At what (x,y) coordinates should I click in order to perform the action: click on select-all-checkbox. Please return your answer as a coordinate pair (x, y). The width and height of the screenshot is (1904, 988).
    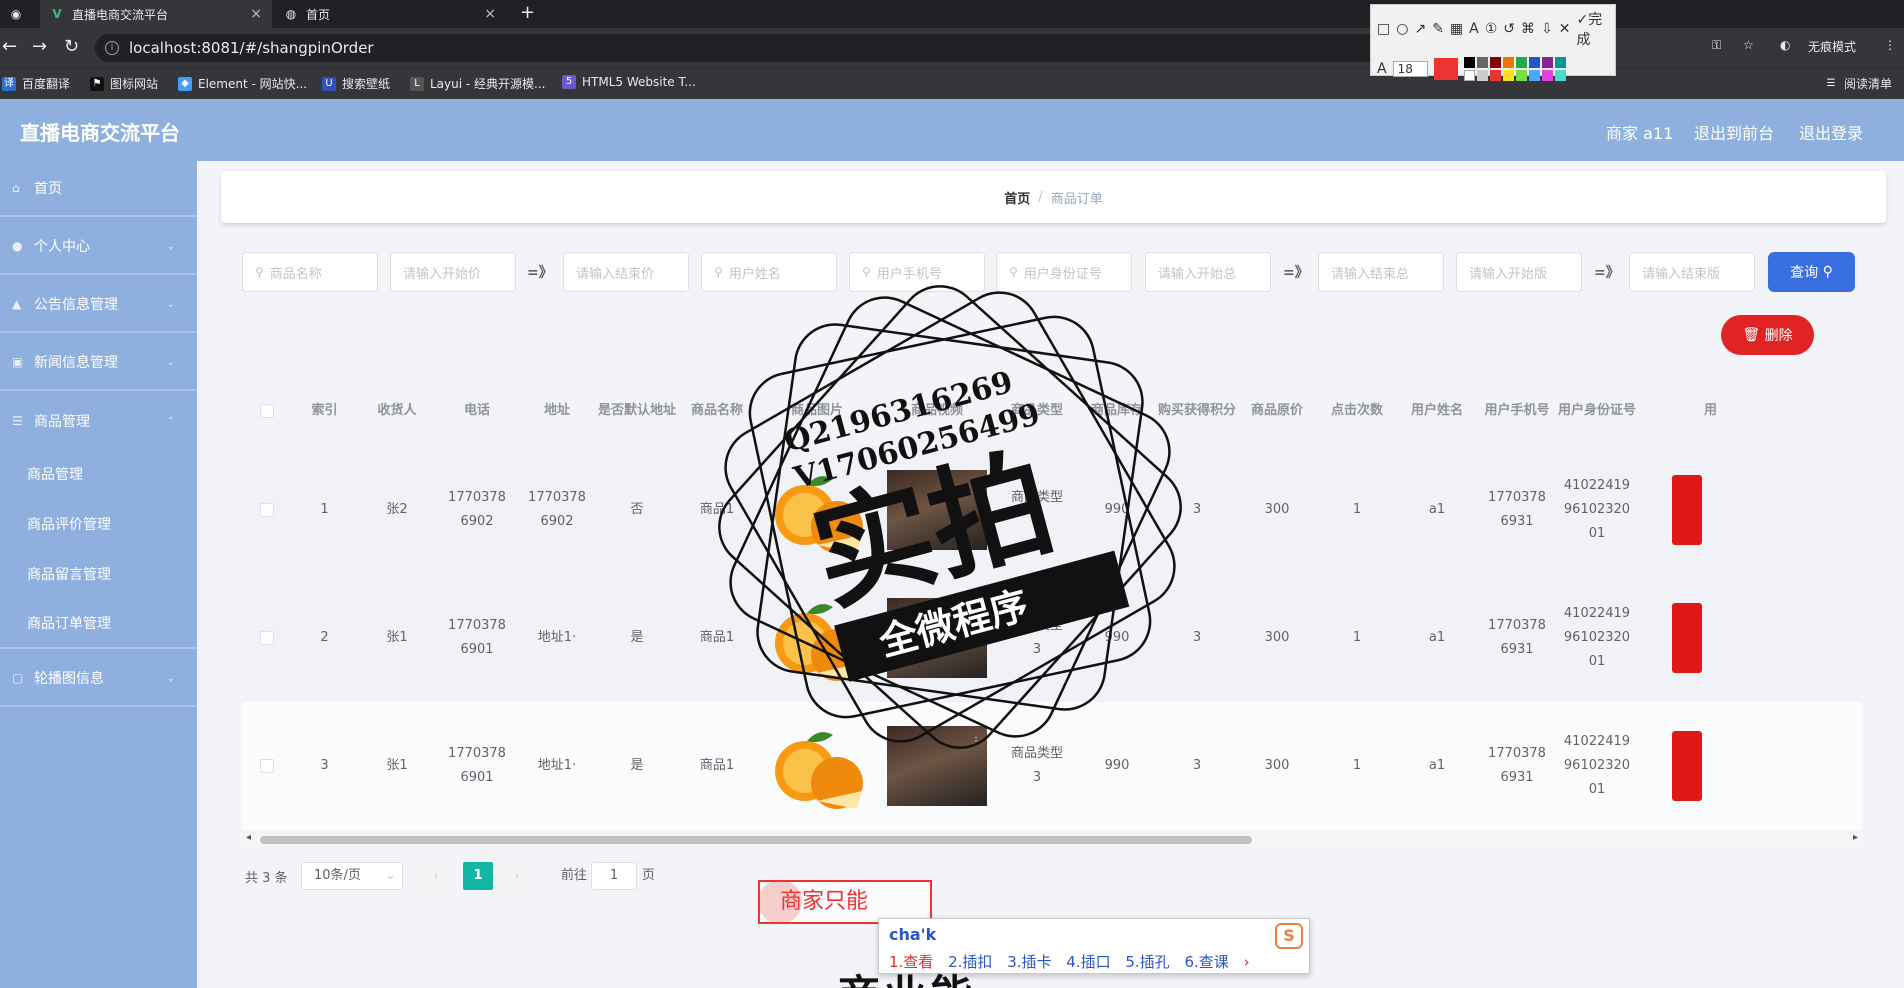
    Looking at the image, I should click on (267, 411).